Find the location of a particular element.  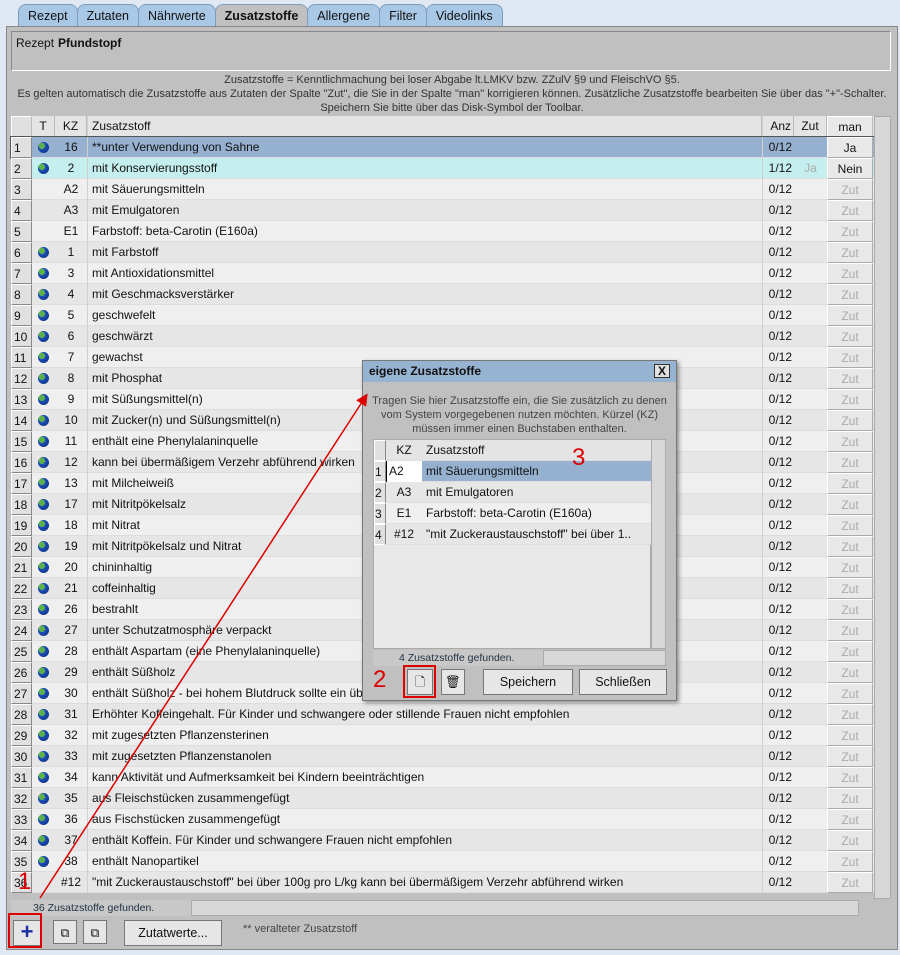

annotation-number-2: 2 is located at coordinates (380, 679).